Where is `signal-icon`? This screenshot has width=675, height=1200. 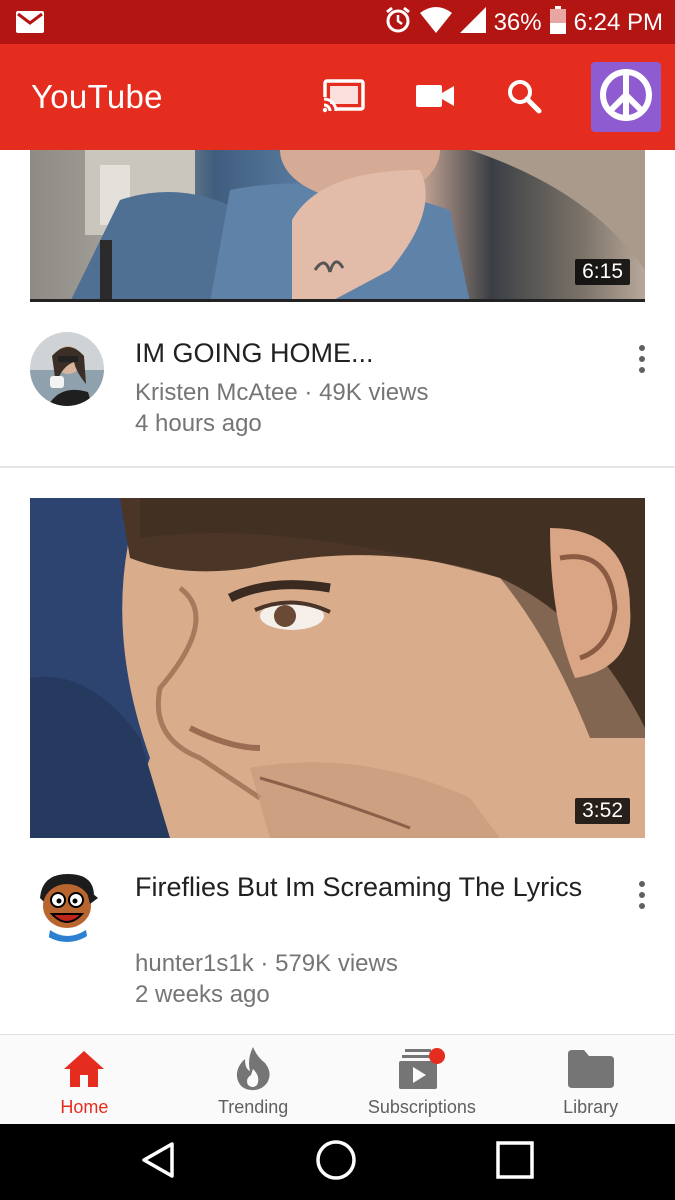
signal-icon is located at coordinates (472, 23).